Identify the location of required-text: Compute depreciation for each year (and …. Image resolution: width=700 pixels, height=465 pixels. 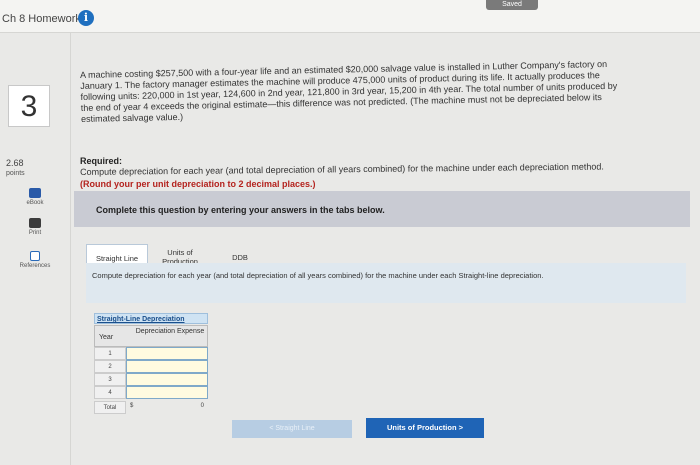
(342, 169).